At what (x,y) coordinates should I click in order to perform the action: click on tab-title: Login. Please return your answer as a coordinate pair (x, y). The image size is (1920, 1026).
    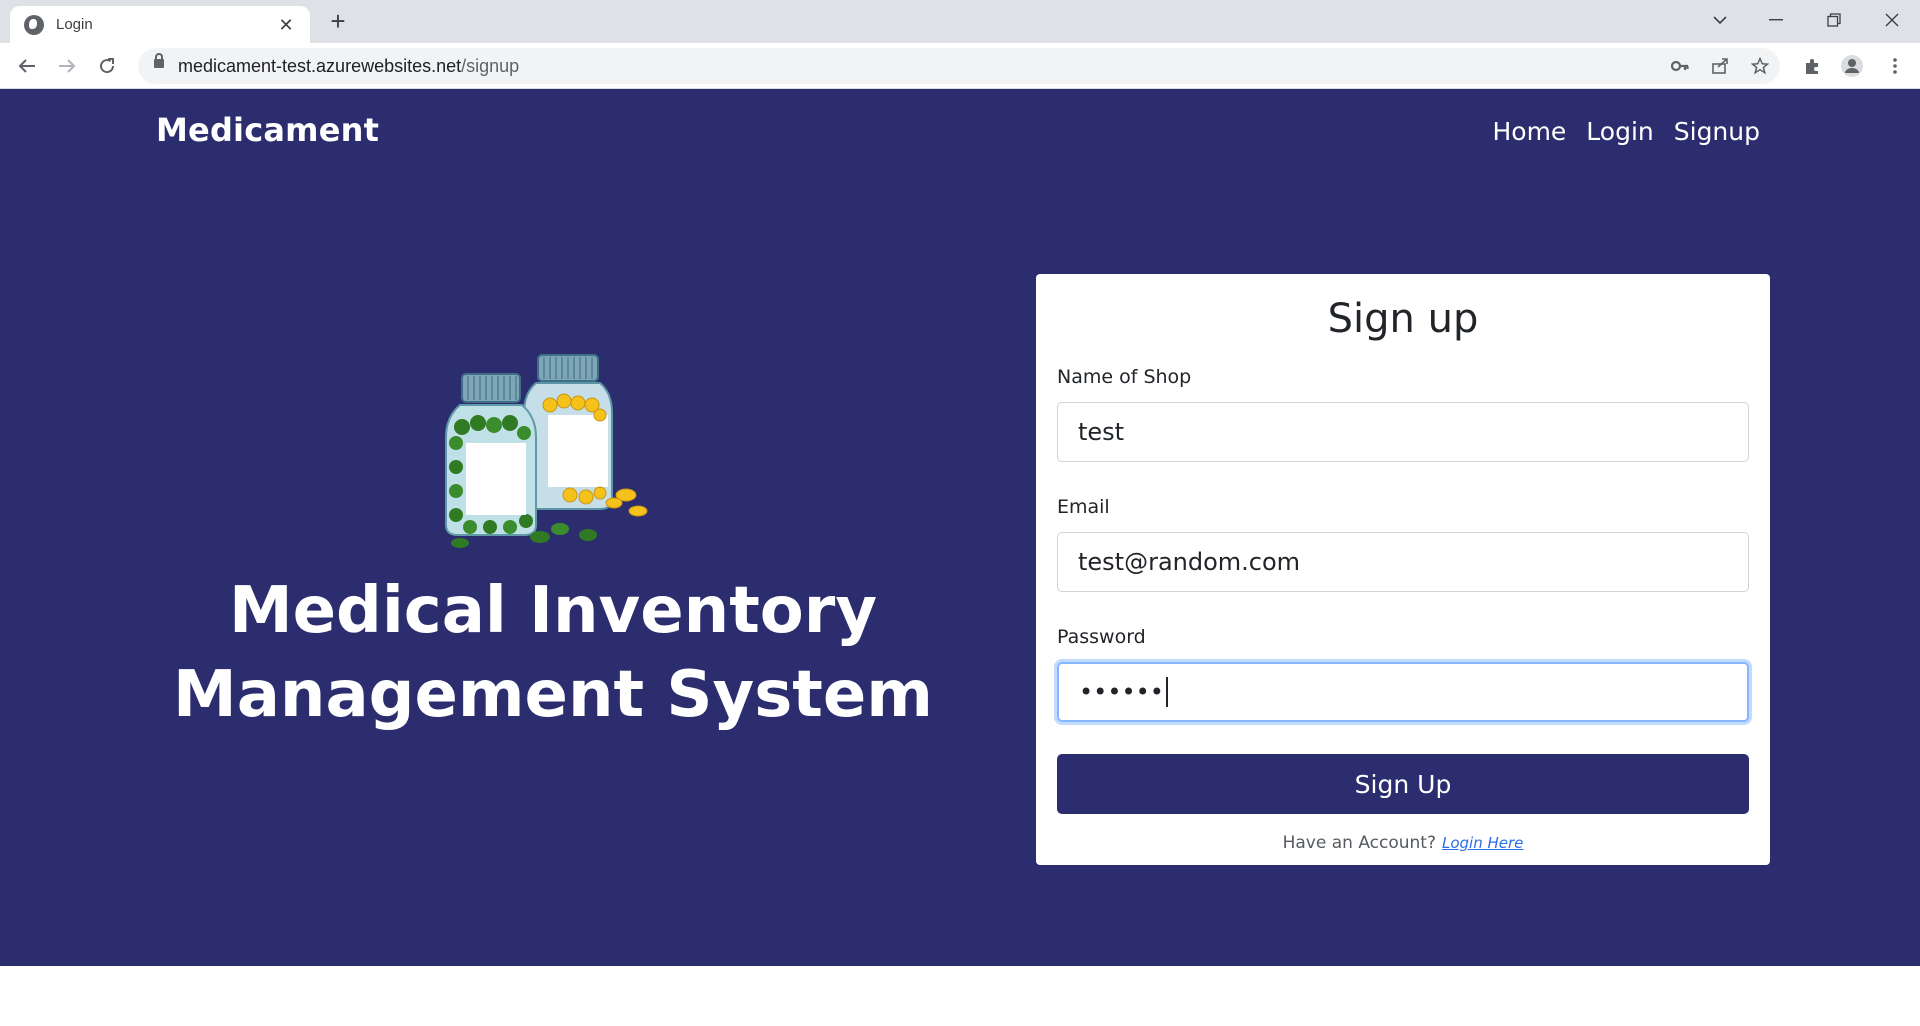
    Looking at the image, I should click on (74, 24).